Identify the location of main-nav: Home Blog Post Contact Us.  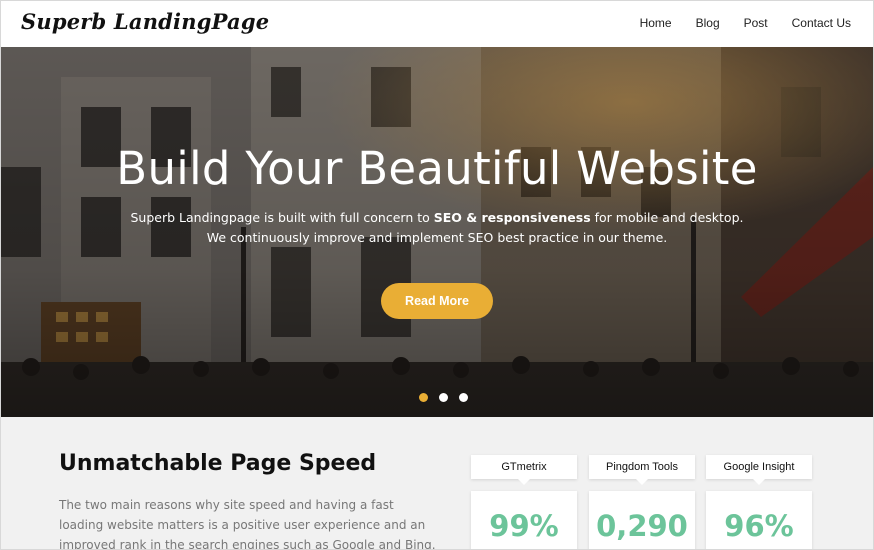
(745, 23).